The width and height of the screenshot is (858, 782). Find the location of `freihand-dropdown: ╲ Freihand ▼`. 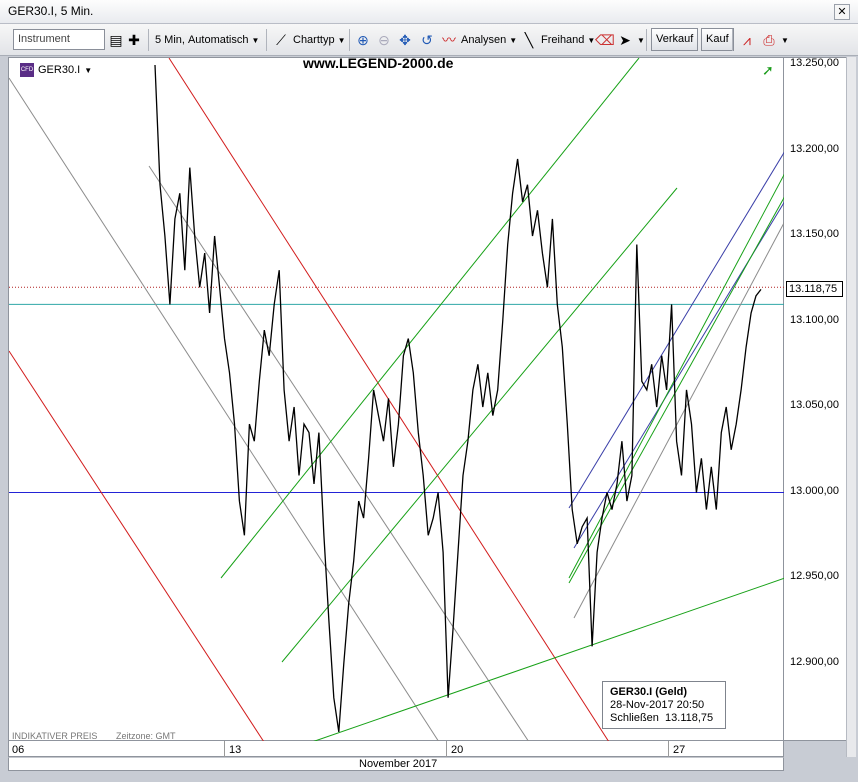

freihand-dropdown: ╲ Freihand ▼ is located at coordinates (558, 40).